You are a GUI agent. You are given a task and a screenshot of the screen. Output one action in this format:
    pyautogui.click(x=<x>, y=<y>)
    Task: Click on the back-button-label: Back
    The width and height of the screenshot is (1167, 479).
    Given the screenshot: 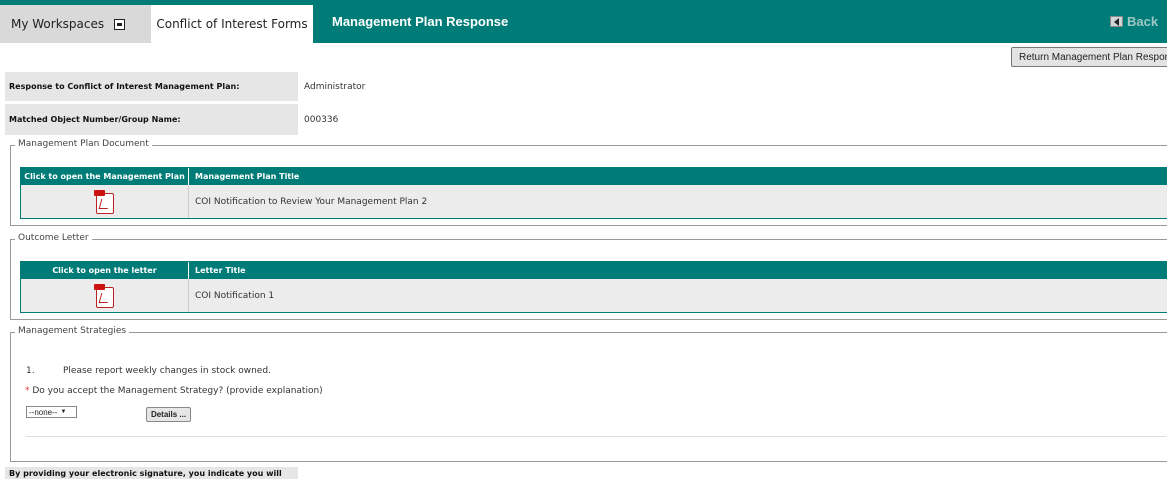 What is the action you would take?
    pyautogui.click(x=1143, y=21)
    